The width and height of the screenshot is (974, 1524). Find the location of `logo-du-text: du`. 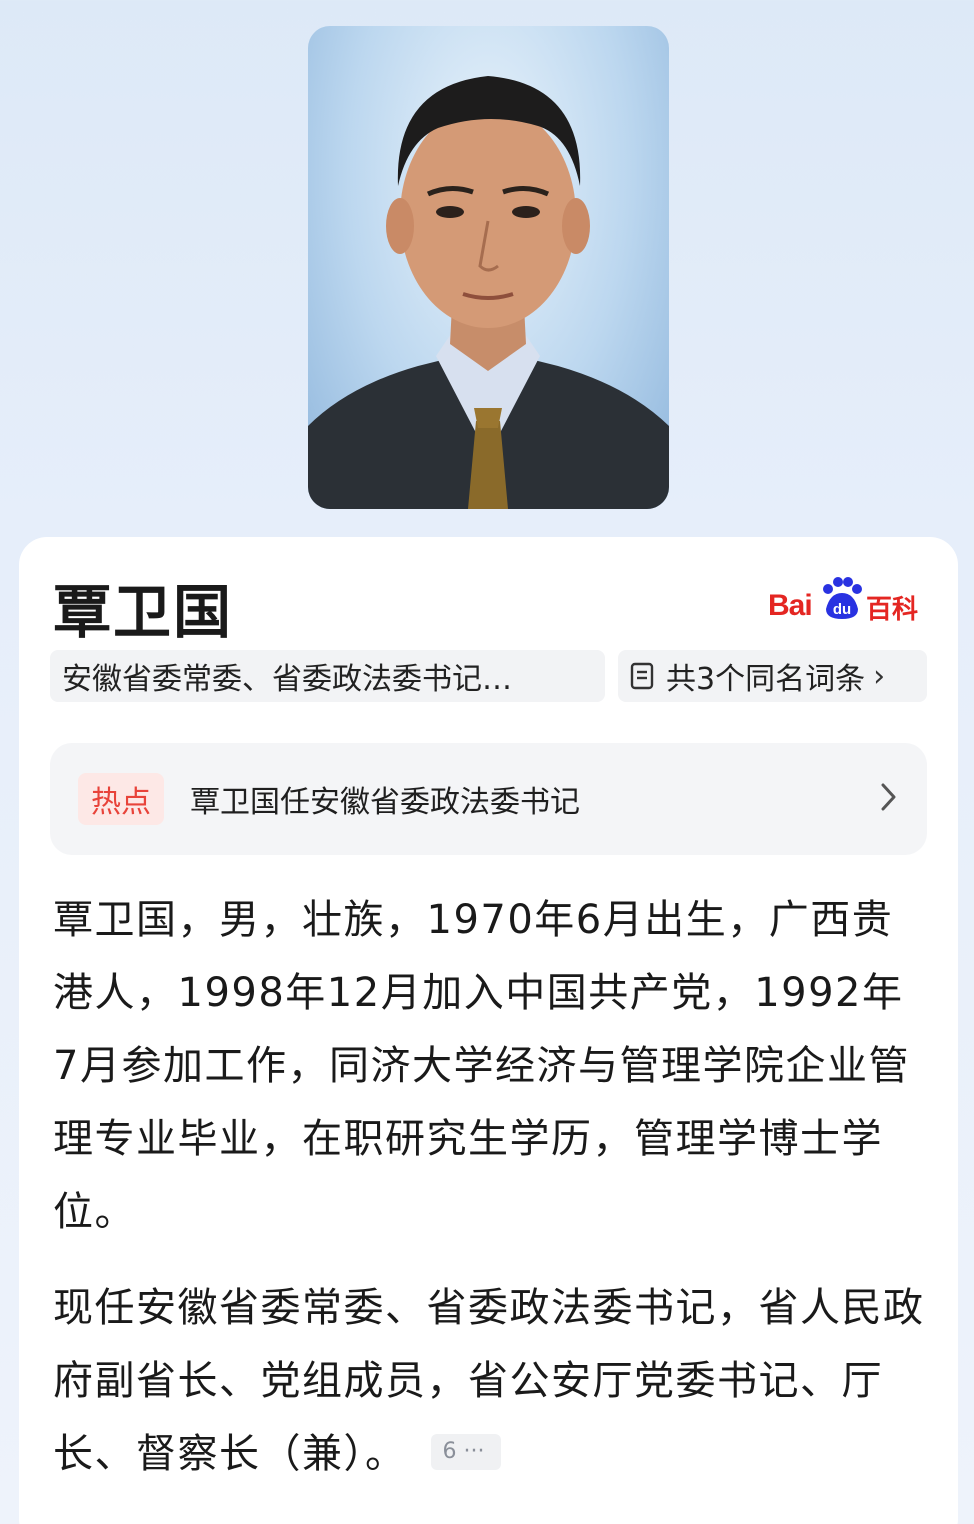

logo-du-text: du is located at coordinates (842, 609).